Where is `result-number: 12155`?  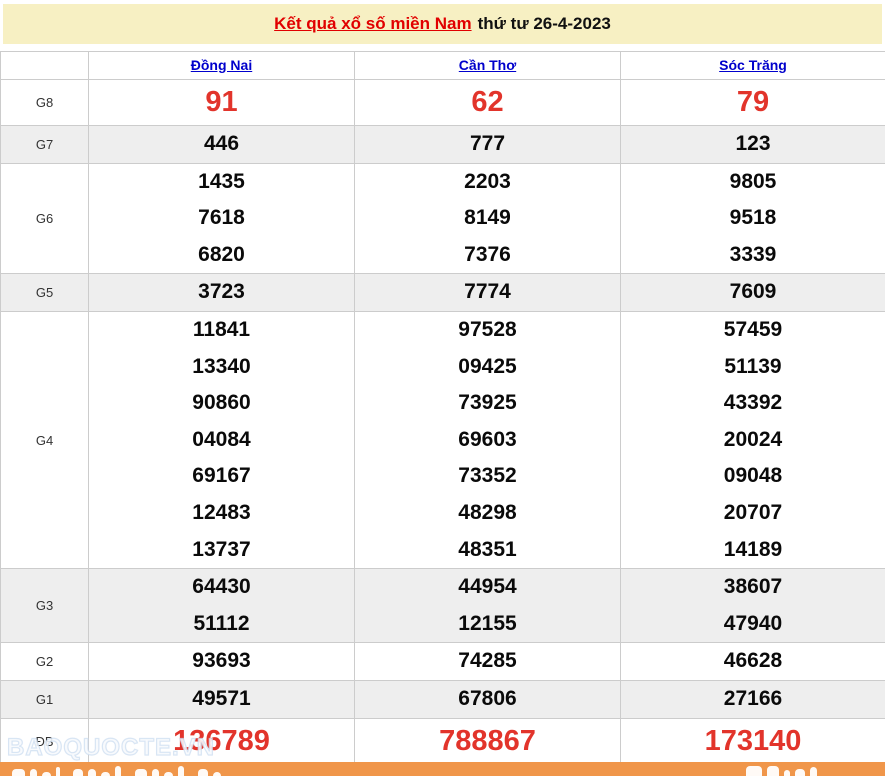 result-number: 12155 is located at coordinates (487, 624).